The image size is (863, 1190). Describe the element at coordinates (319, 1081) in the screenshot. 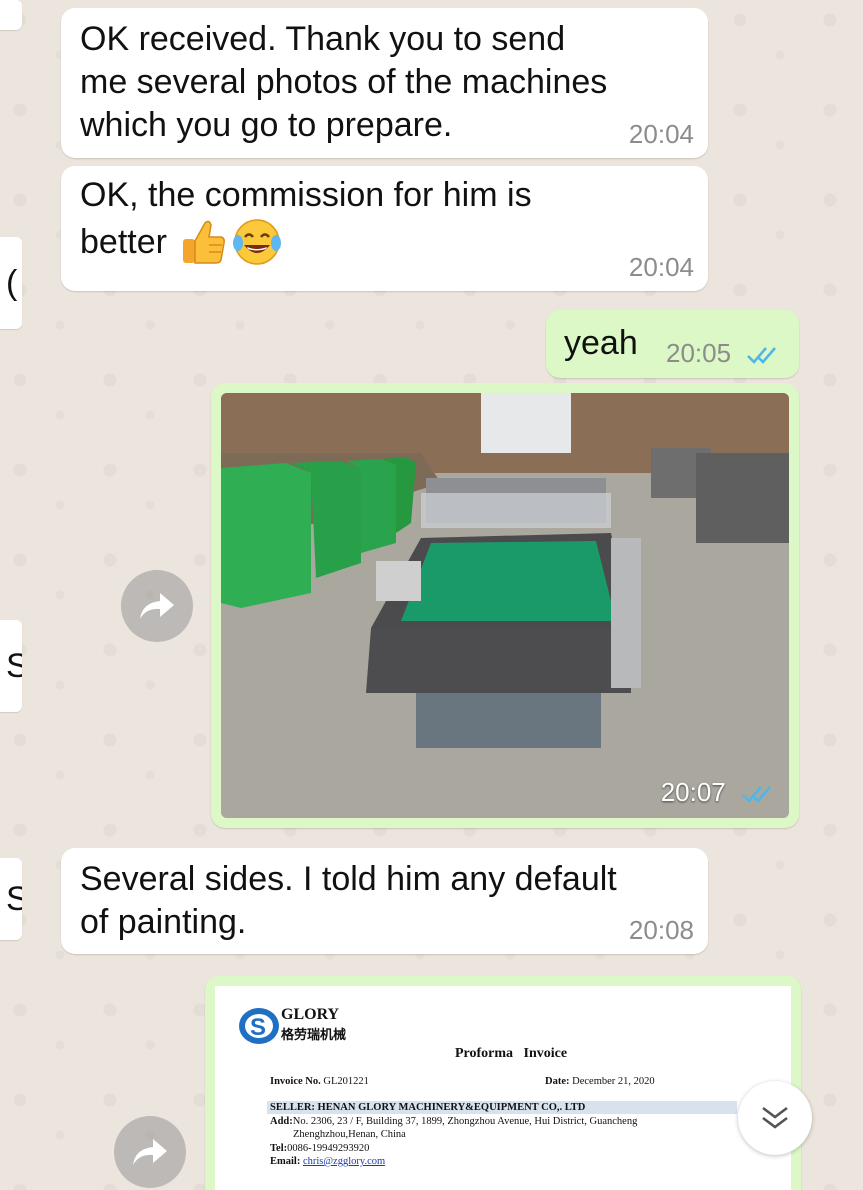

I see `invoice-number: Invoice No. GL201221` at that location.